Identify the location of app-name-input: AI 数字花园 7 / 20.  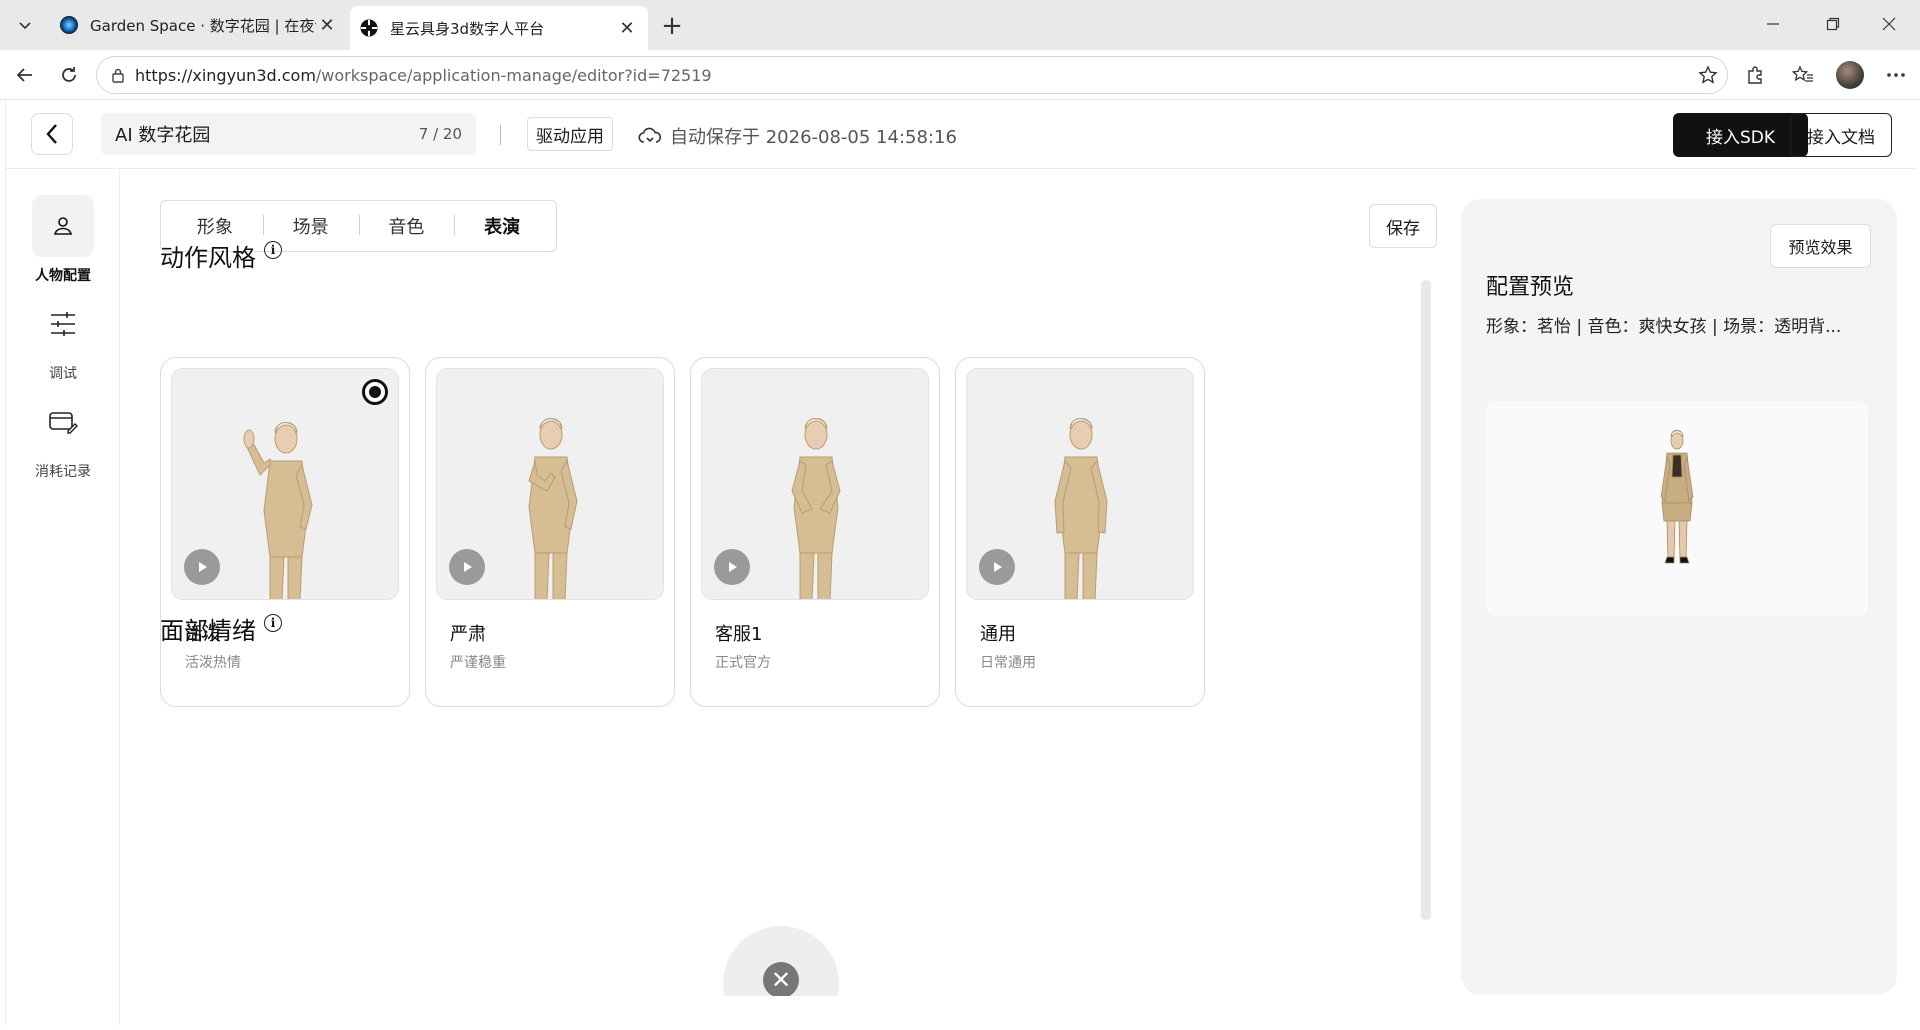
(288, 134).